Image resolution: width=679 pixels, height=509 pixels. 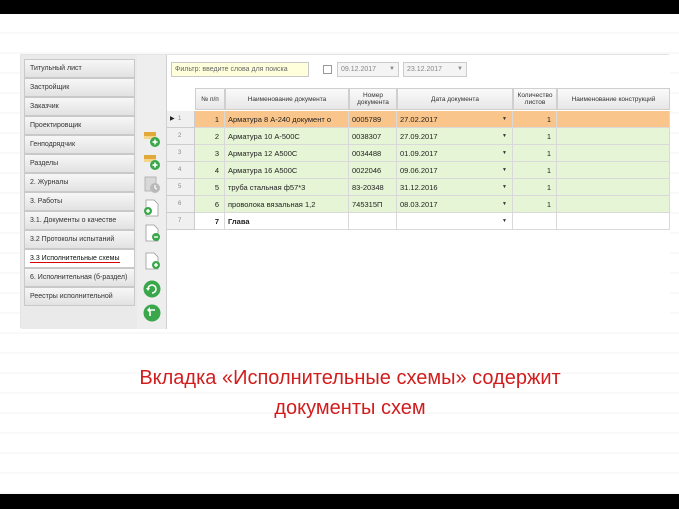 What do you see at coordinates (79, 163) in the screenshot?
I see `sidebar-item-sections: Разделы` at bounding box center [79, 163].